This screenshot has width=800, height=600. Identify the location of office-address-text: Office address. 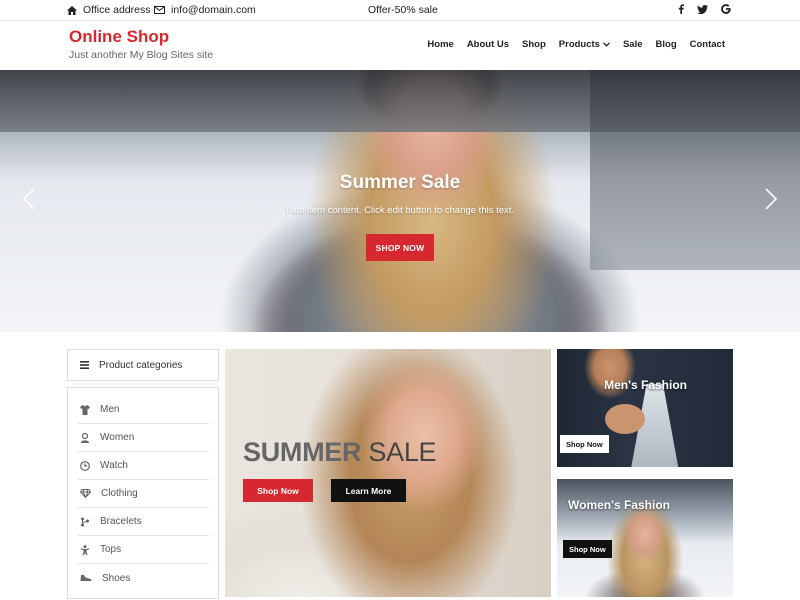
(117, 10).